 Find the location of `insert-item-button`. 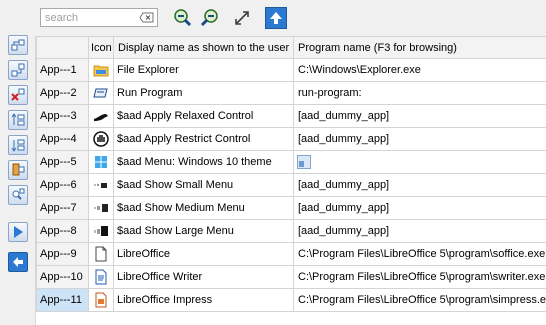

insert-item-button is located at coordinates (18, 70).